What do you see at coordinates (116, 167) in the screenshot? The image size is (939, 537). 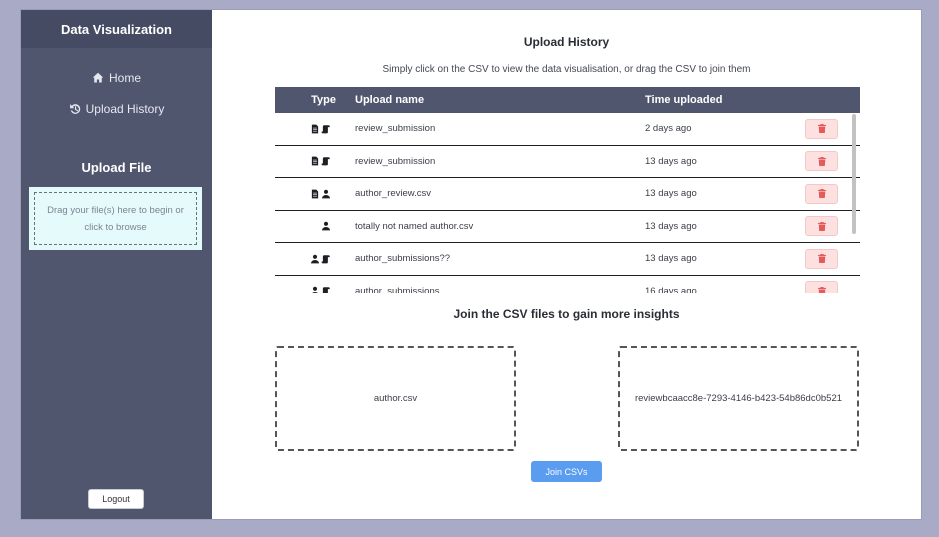 I see `upload-file-heading: Upload File` at bounding box center [116, 167].